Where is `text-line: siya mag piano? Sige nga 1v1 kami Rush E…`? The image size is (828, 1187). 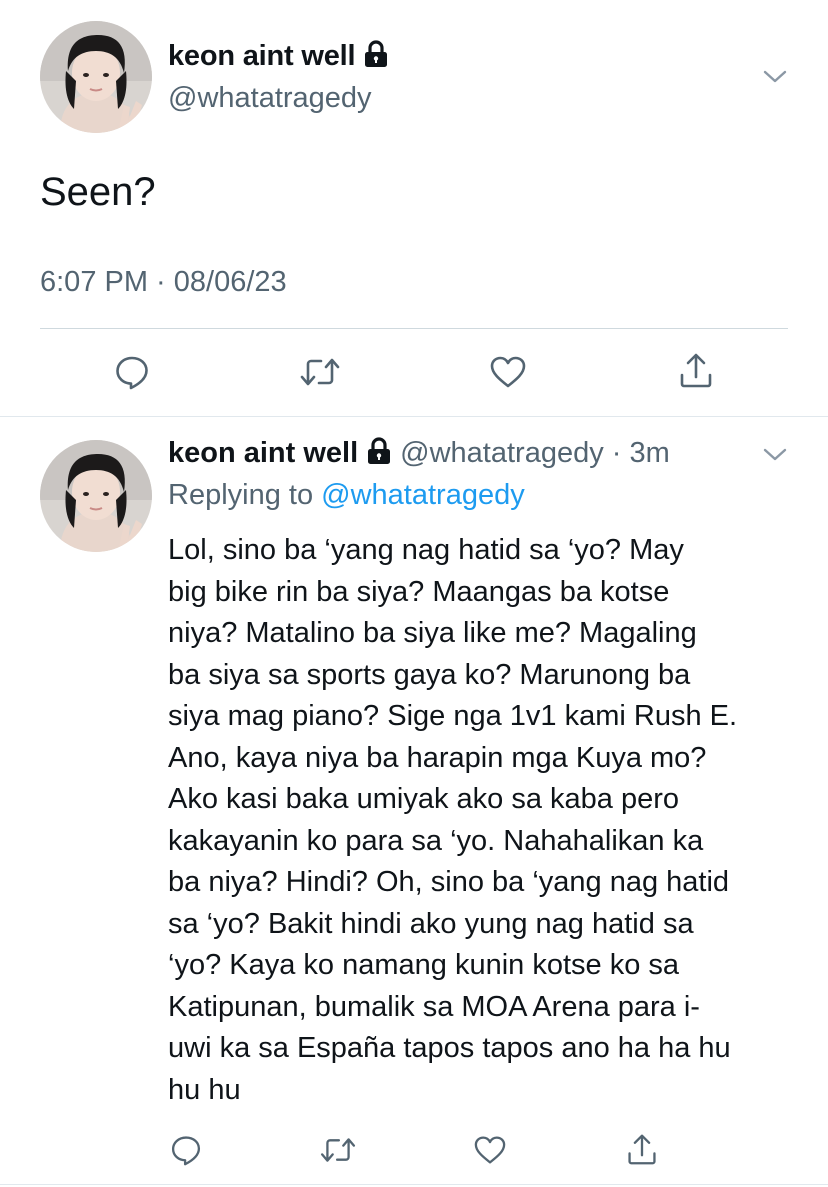 text-line: siya mag piano? Sige nga 1v1 kami Rush E… is located at coordinates (453, 716).